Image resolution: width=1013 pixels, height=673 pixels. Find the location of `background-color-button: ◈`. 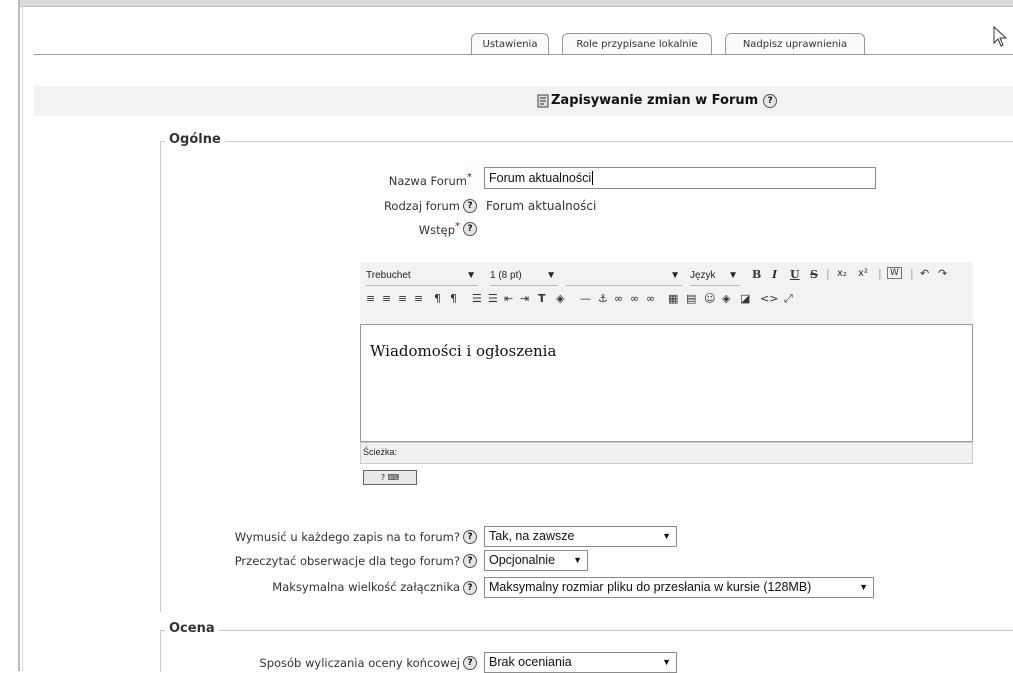

background-color-button: ◈ is located at coordinates (560, 298).